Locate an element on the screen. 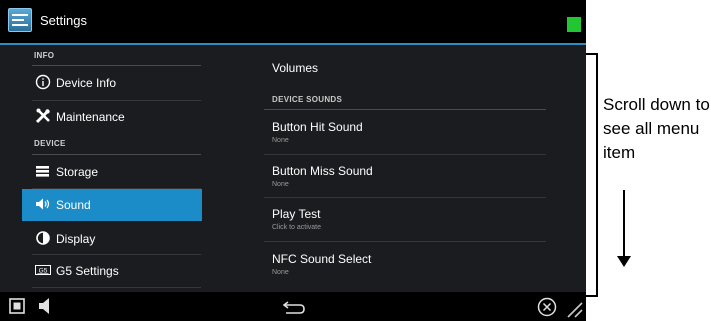  speaker-icon is located at coordinates (43, 204).